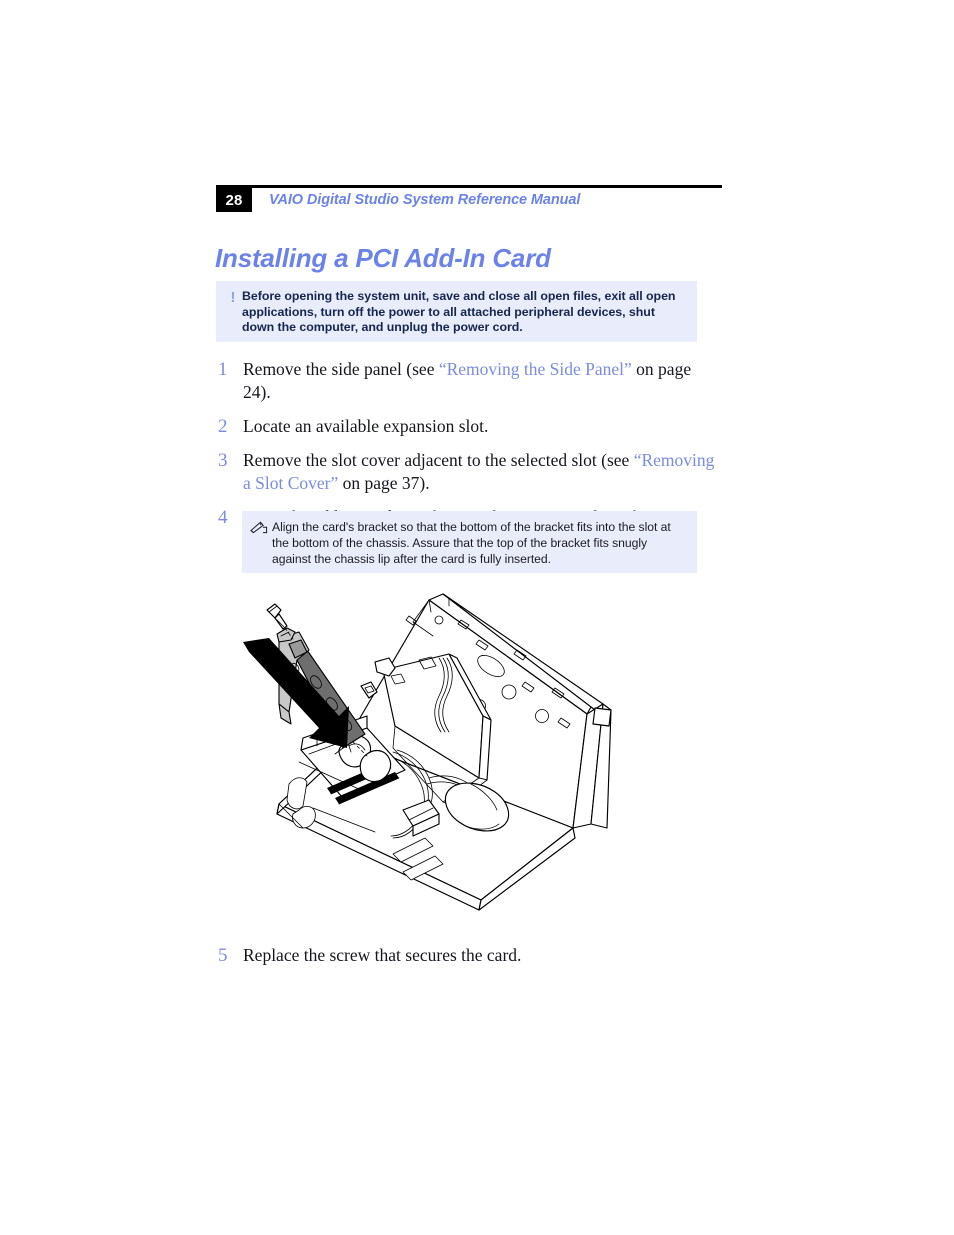 The image size is (954, 1235). Describe the element at coordinates (223, 517) in the screenshot. I see `step-number: 4` at that location.